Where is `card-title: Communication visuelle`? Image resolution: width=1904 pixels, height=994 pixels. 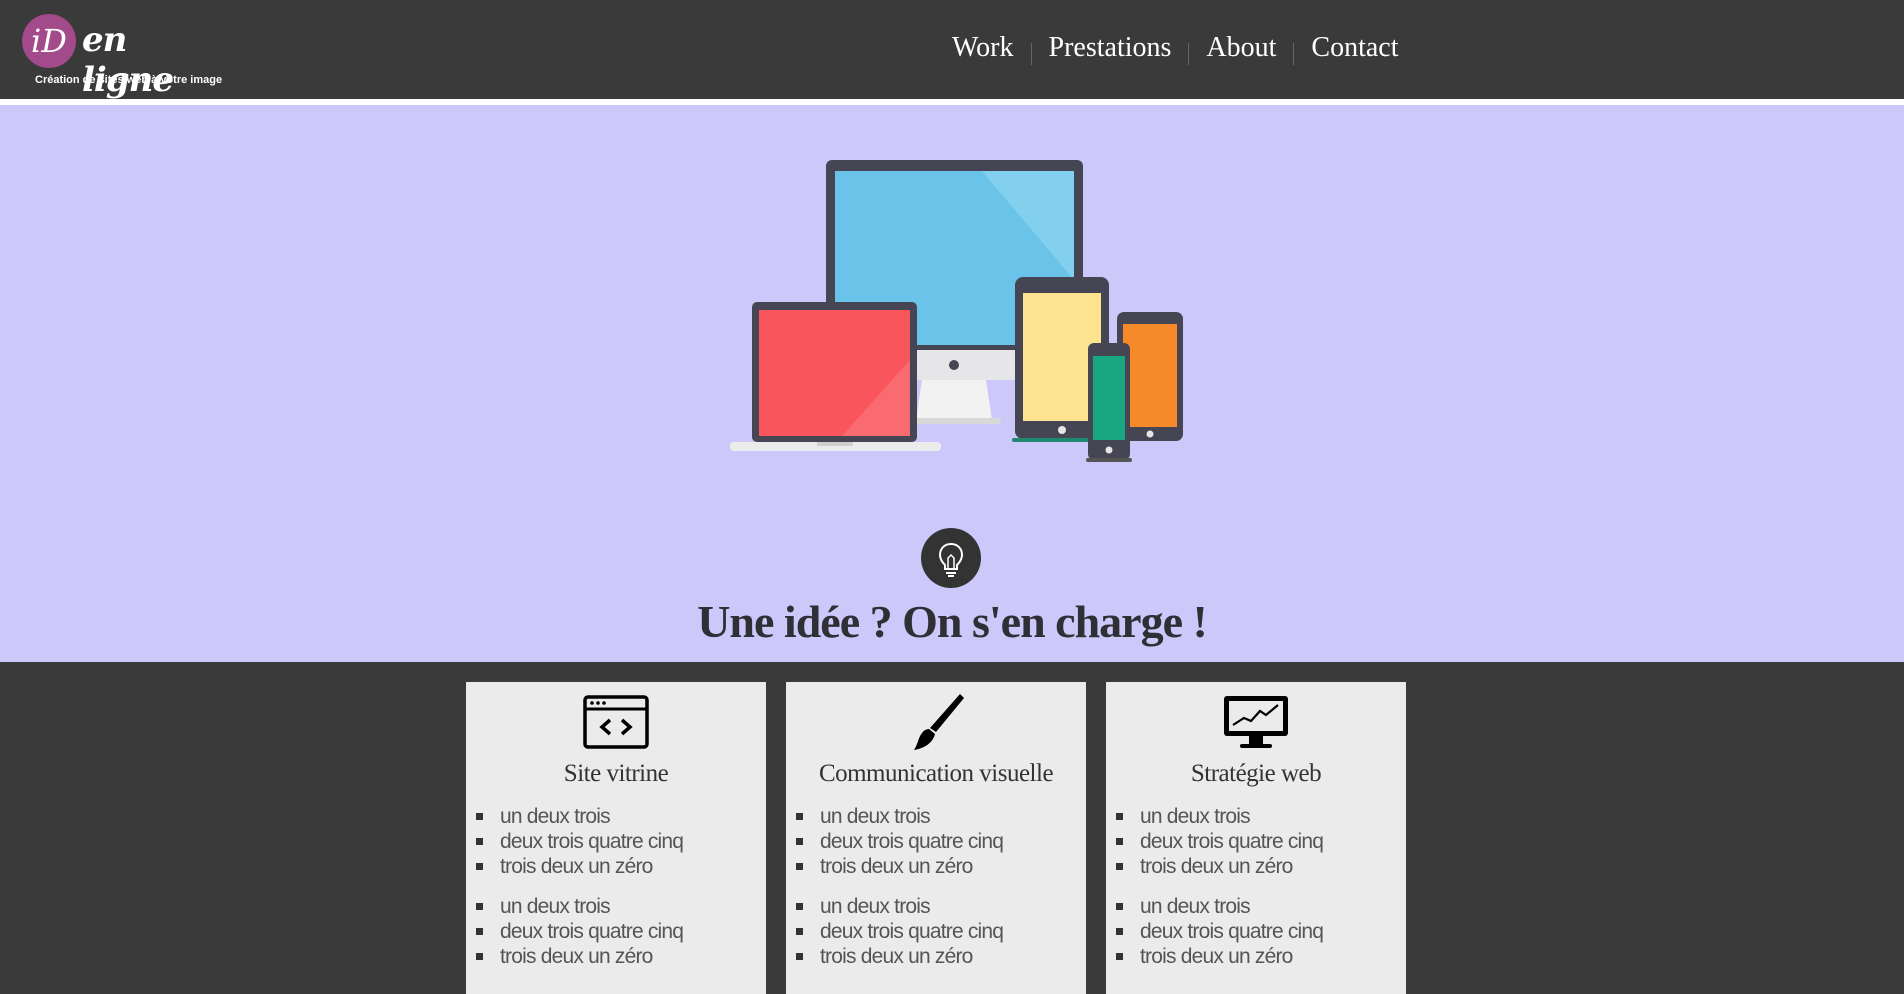
card-title: Communication visuelle is located at coordinates (936, 773).